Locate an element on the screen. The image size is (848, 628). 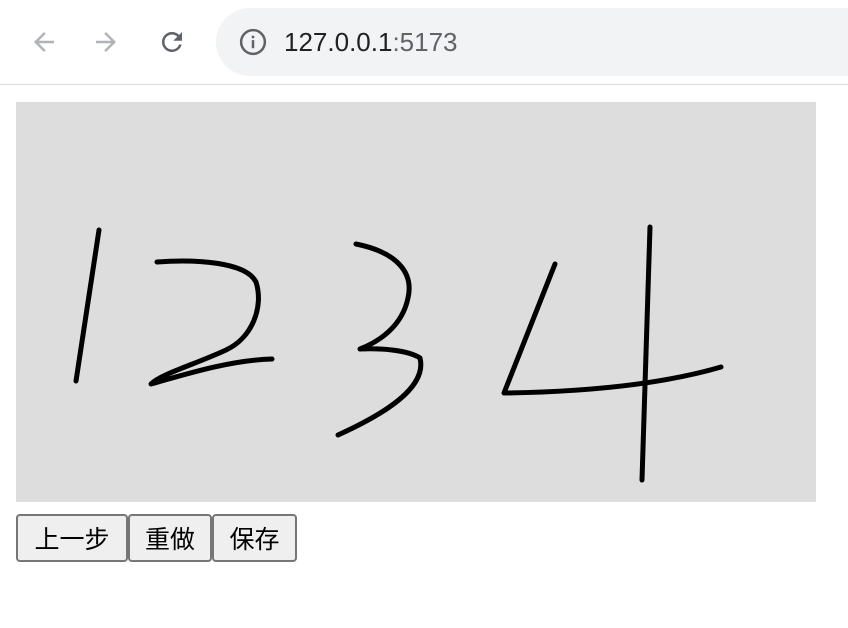
stroke-digit-4-diagonal is located at coordinates (612, 328).